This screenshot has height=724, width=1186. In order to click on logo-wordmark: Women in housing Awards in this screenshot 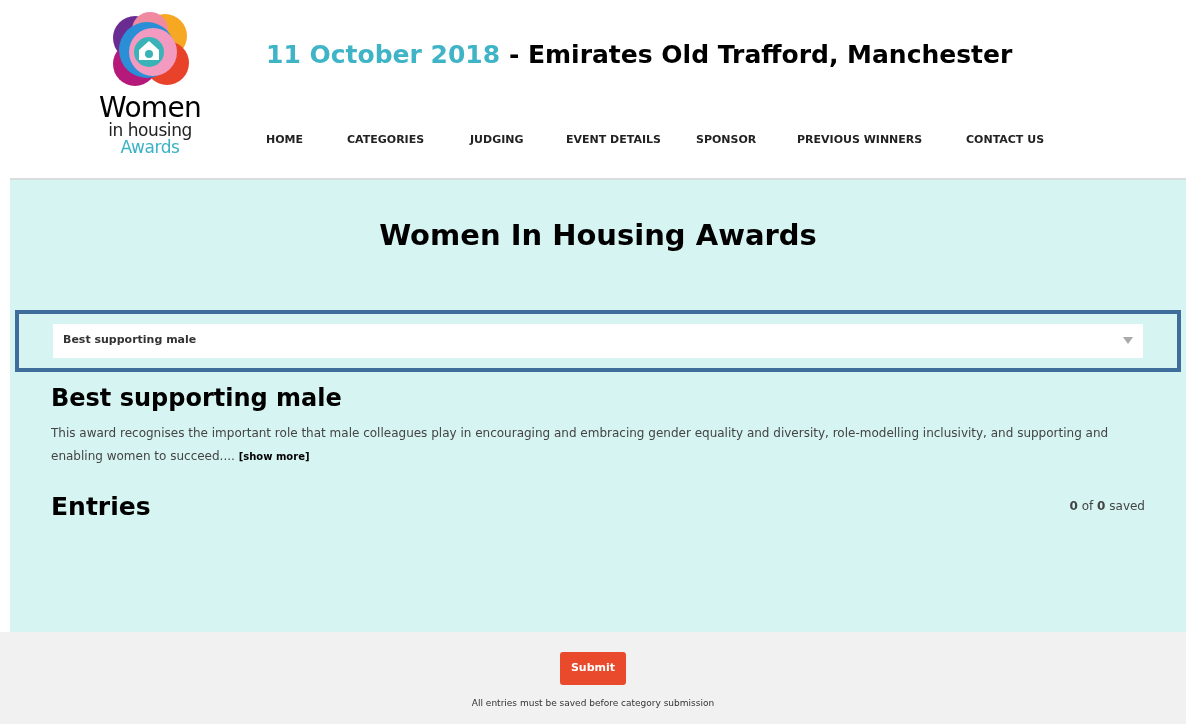, I will do `click(150, 125)`.